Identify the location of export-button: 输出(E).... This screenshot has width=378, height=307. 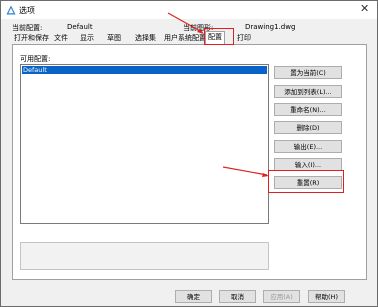
(308, 146).